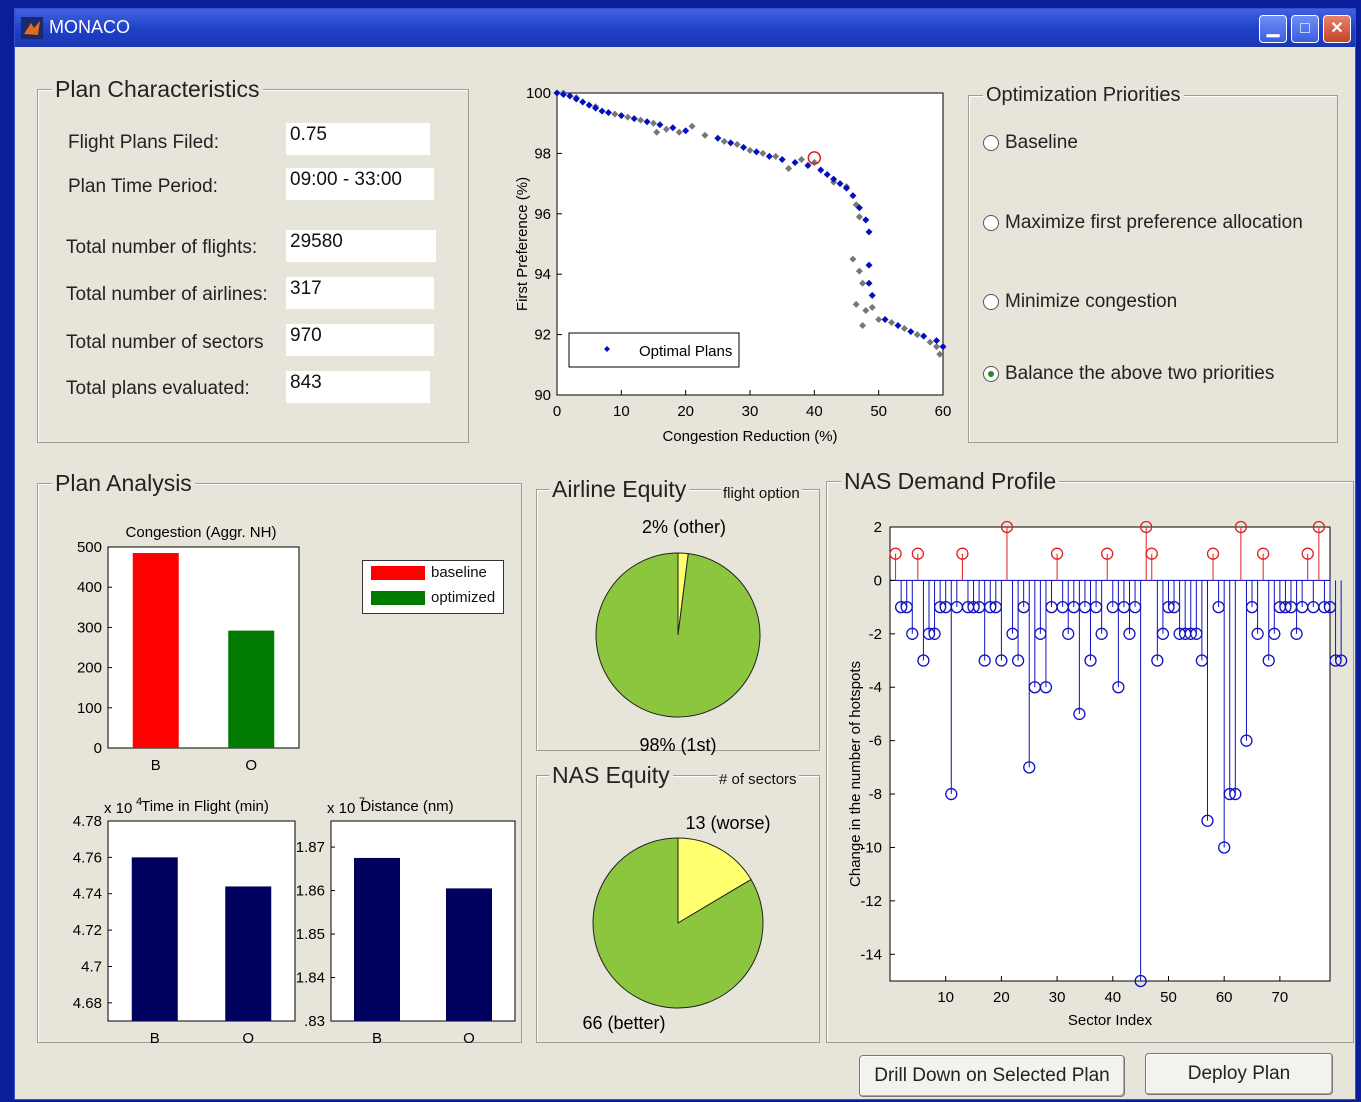 The height and width of the screenshot is (1102, 1361). Describe the element at coordinates (89, 587) in the screenshot. I see `y-tick-label: 400` at that location.